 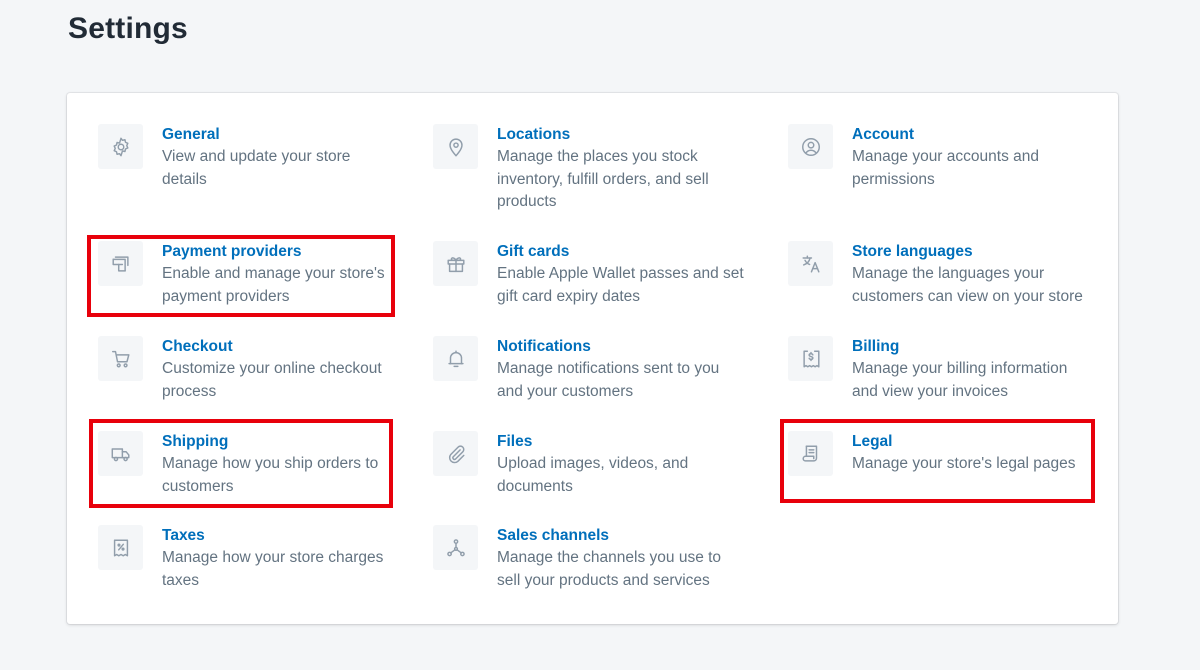 I want to click on user-circle-icon, so click(x=810, y=146).